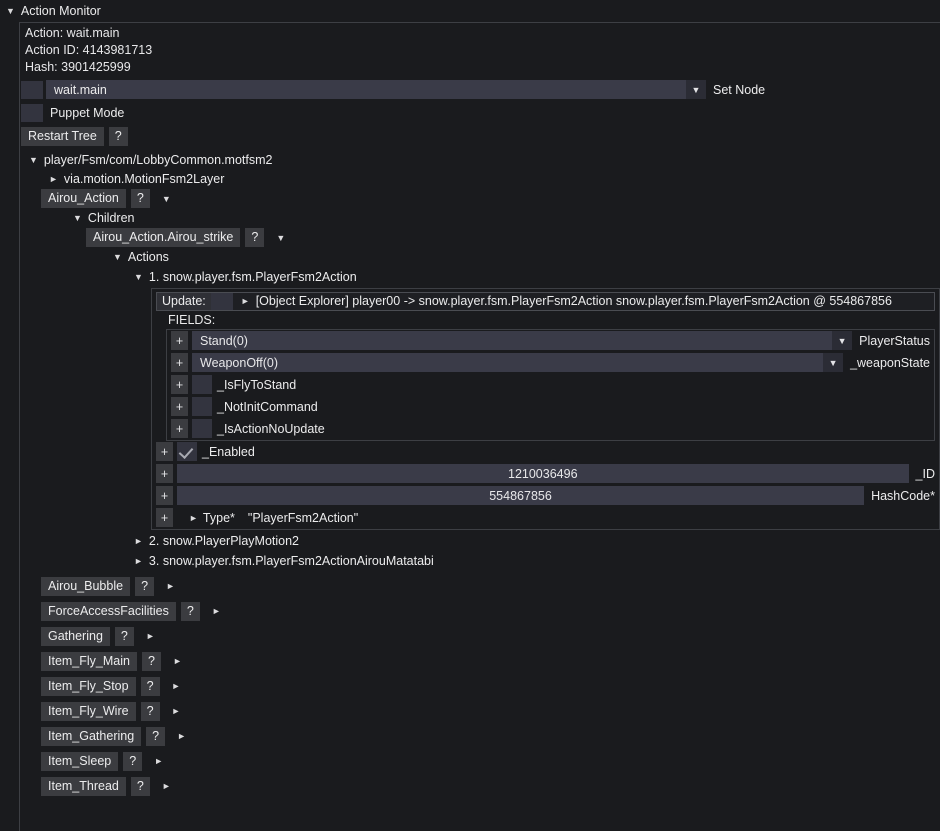 The image size is (940, 831). What do you see at coordinates (480, 636) in the screenshot?
I see `tree-node-gathering: Gathering ? ►` at bounding box center [480, 636].